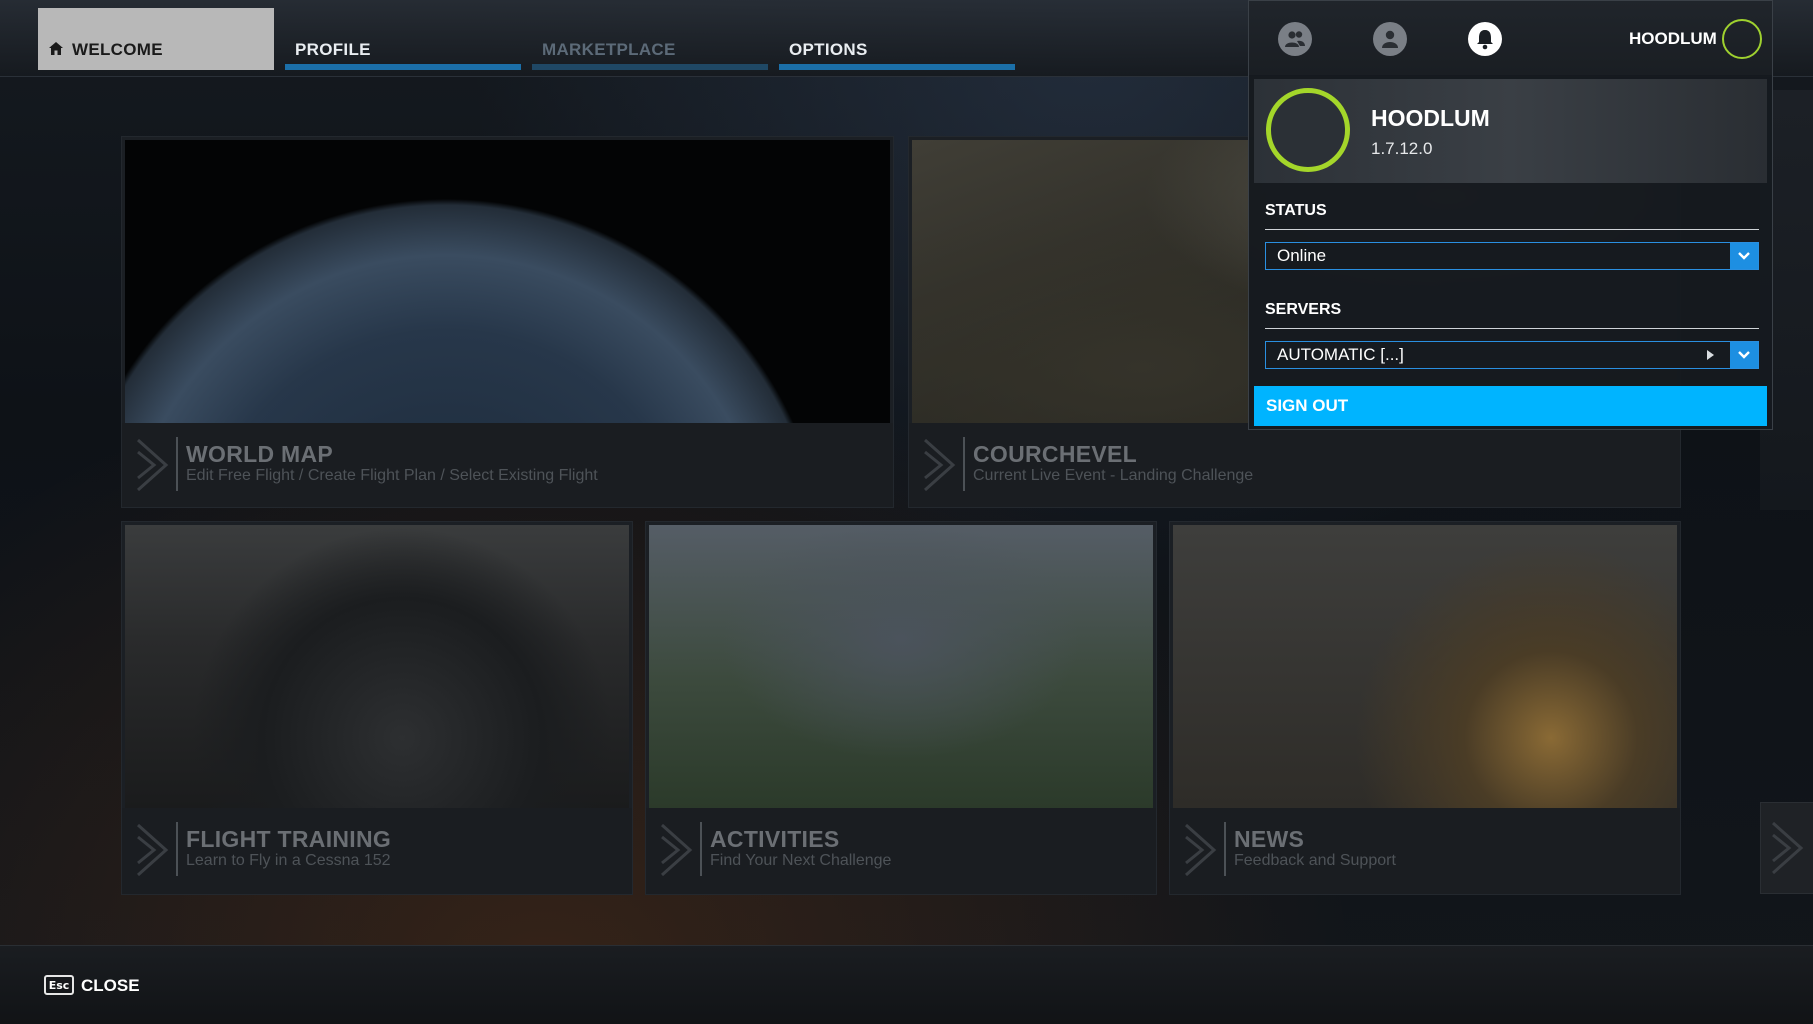 This screenshot has width=1813, height=1024. I want to click on tab-profile: PROFILE, so click(403, 39).